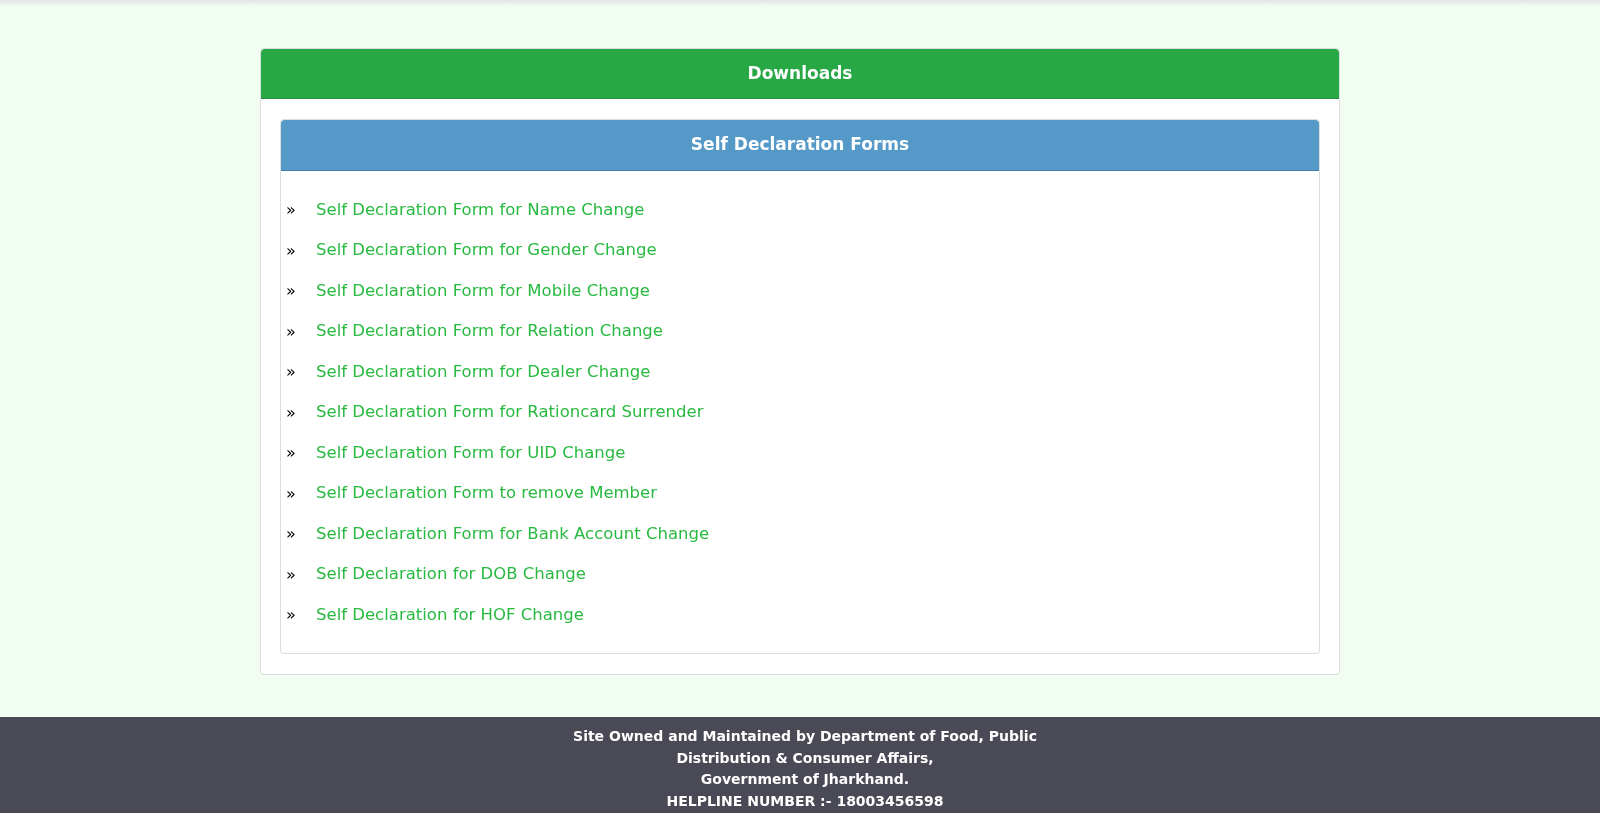  Describe the element at coordinates (450, 615) in the screenshot. I see `form-link: Self Declaration for HOF Change` at that location.